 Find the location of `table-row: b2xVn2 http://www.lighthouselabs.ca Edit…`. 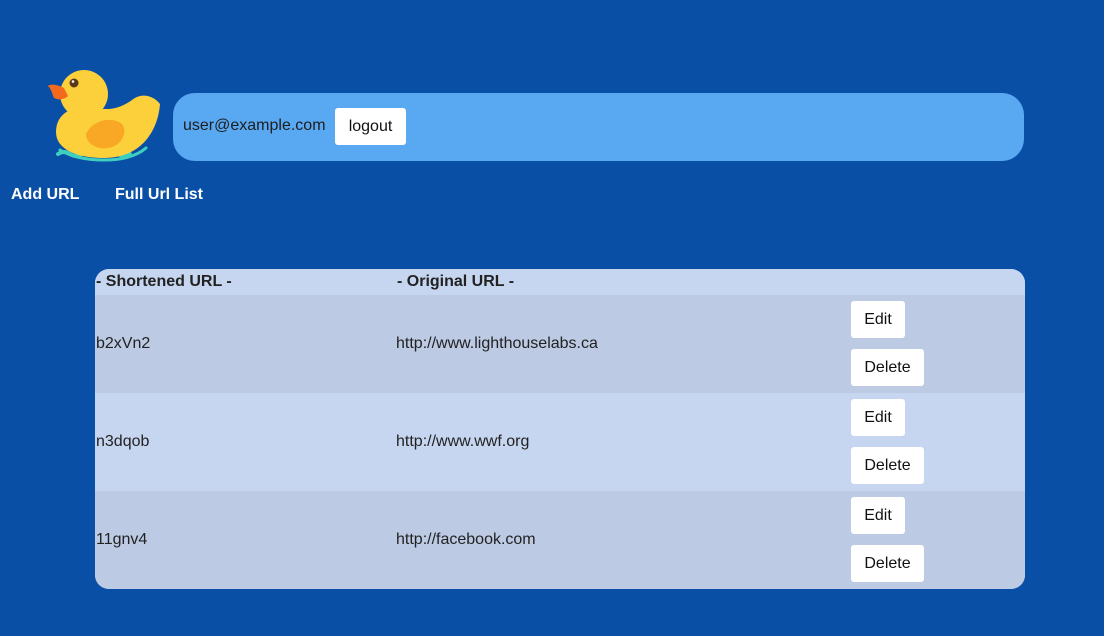

table-row: b2xVn2 http://www.lighthouselabs.ca Edit… is located at coordinates (560, 344).